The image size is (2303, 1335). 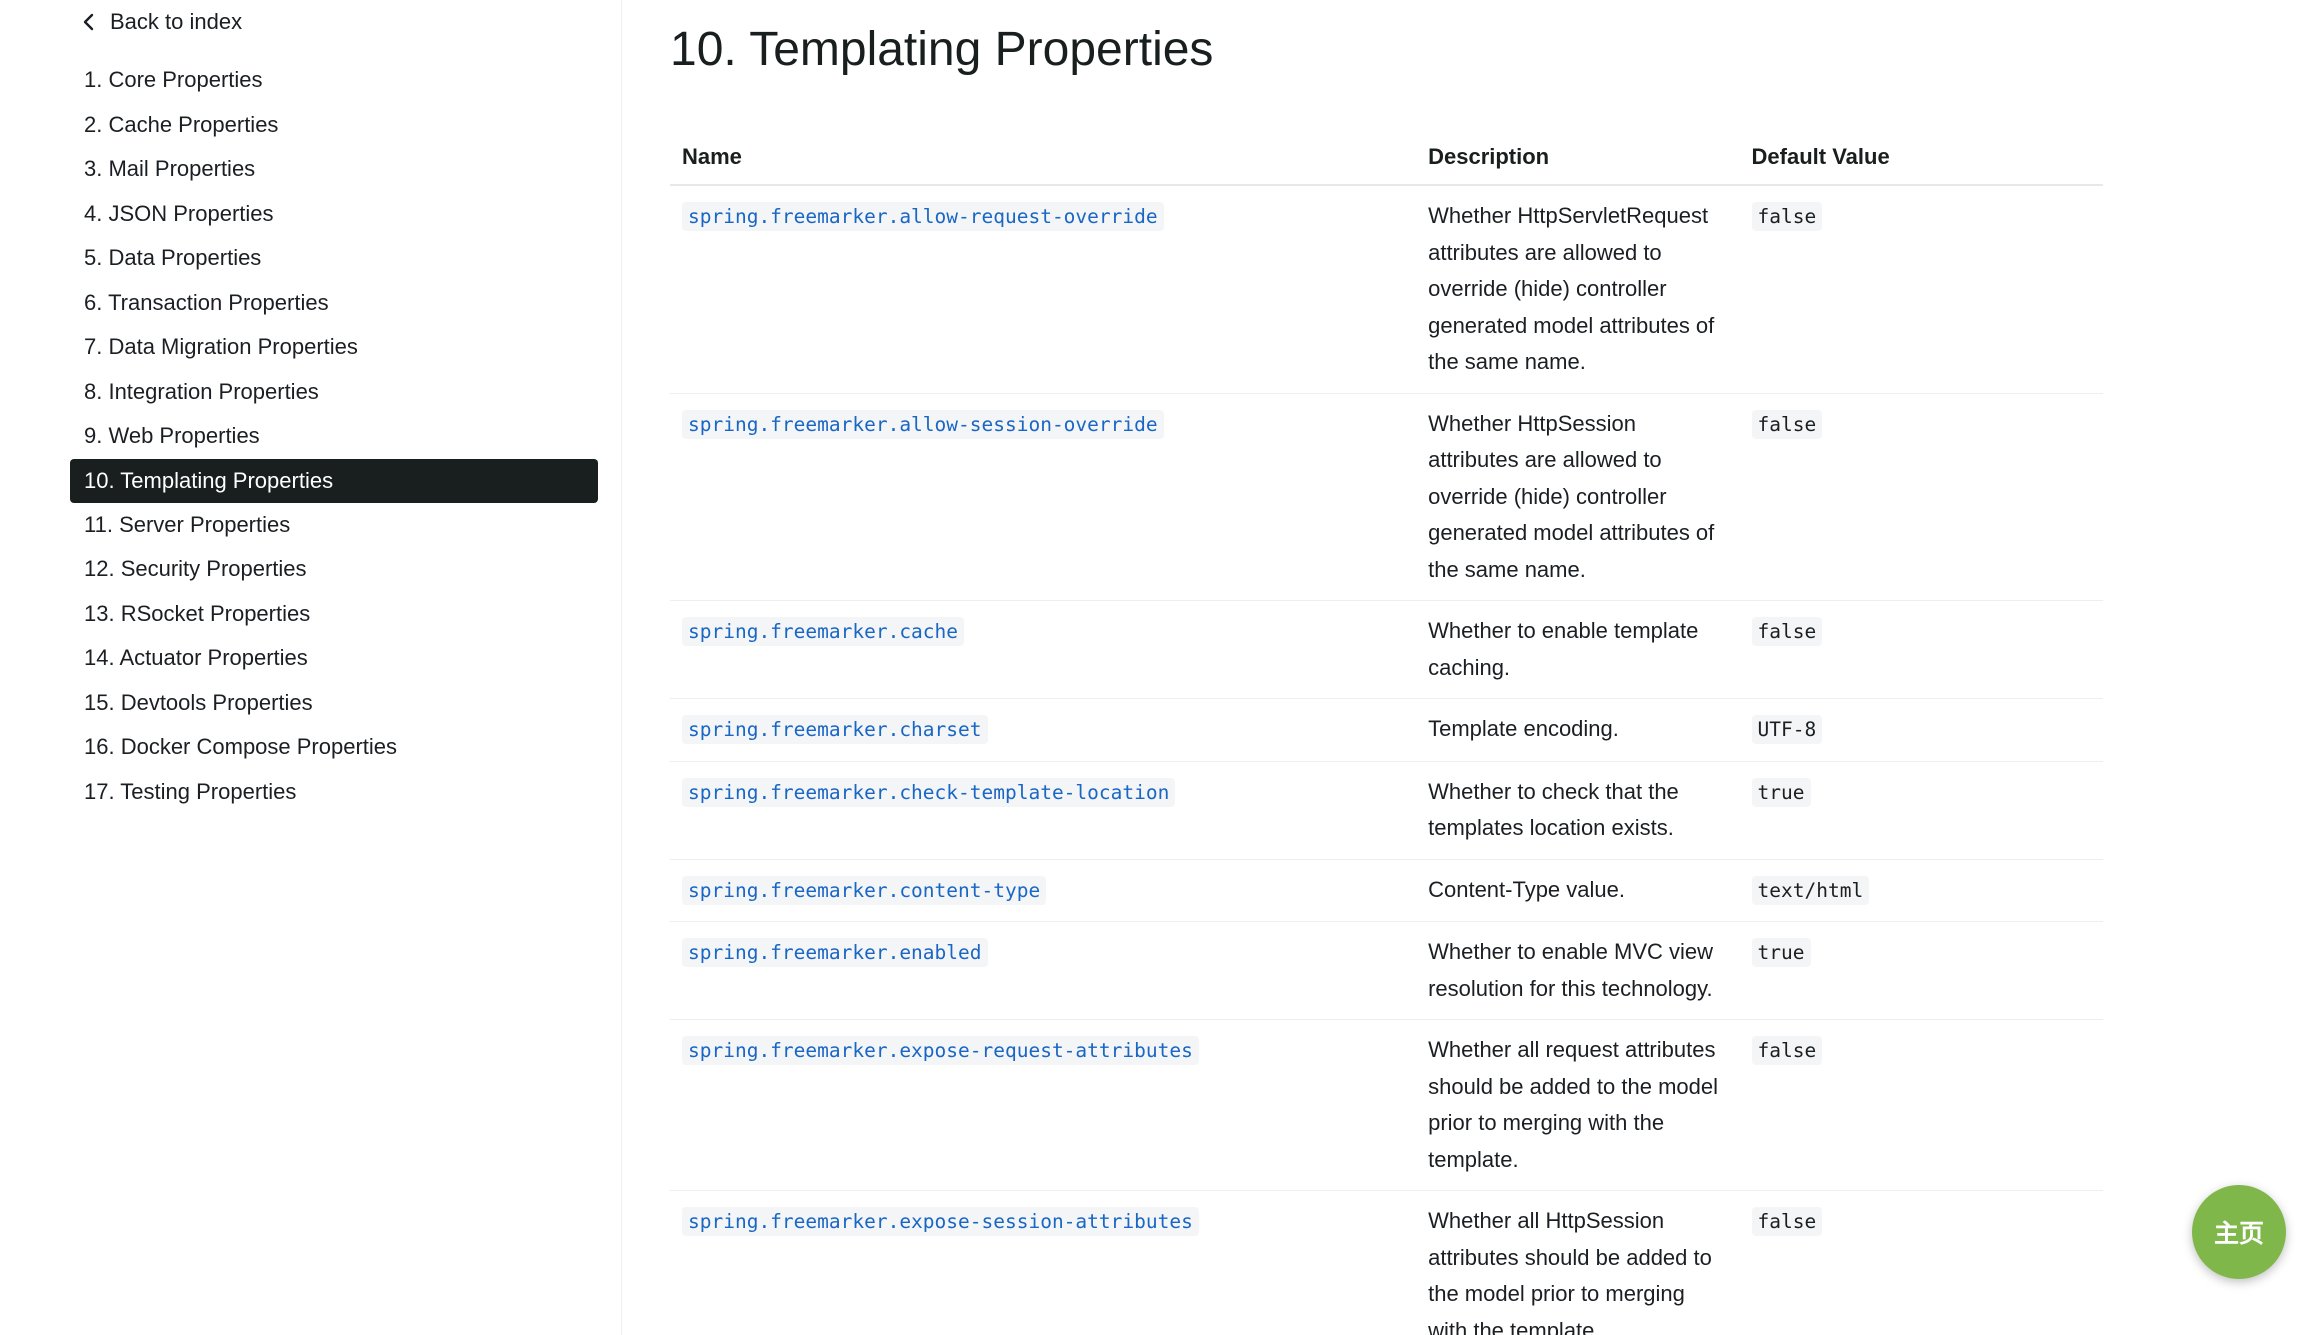 I want to click on property-name-link: spring.freemarker.cache, so click(x=823, y=631).